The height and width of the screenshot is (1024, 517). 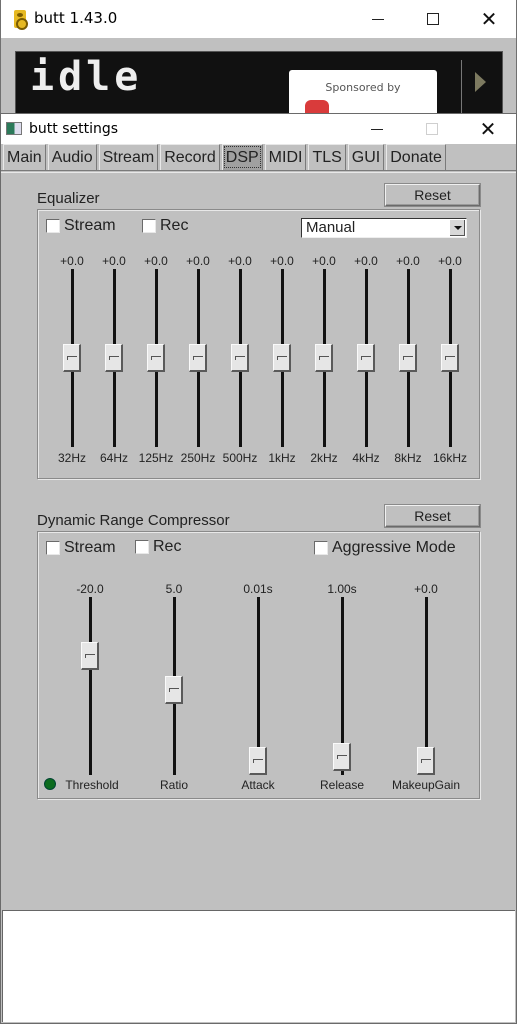 What do you see at coordinates (461, 90) in the screenshot?
I see `lcd-divider` at bounding box center [461, 90].